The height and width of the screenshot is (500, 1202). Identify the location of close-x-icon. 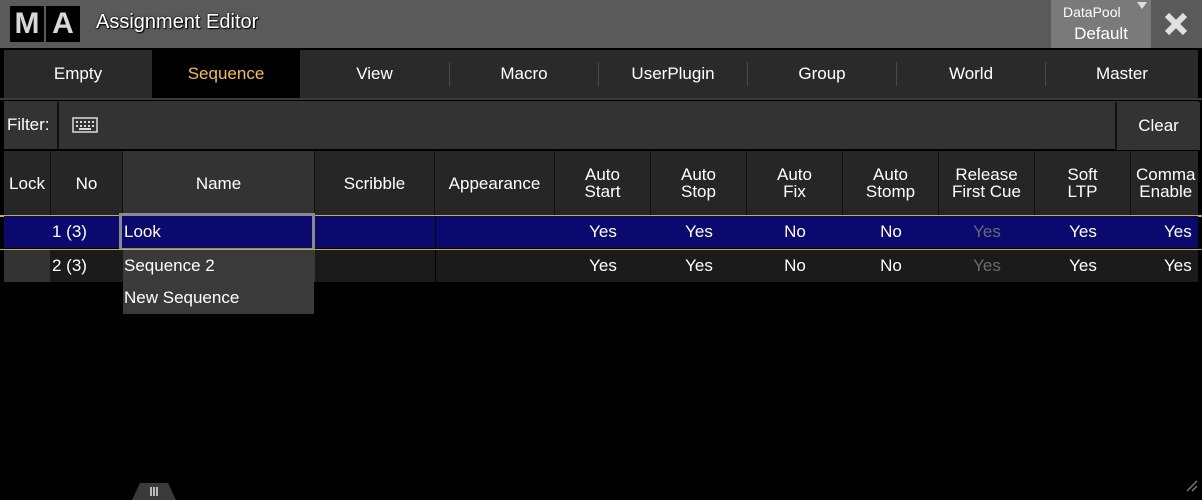
(1176, 24).